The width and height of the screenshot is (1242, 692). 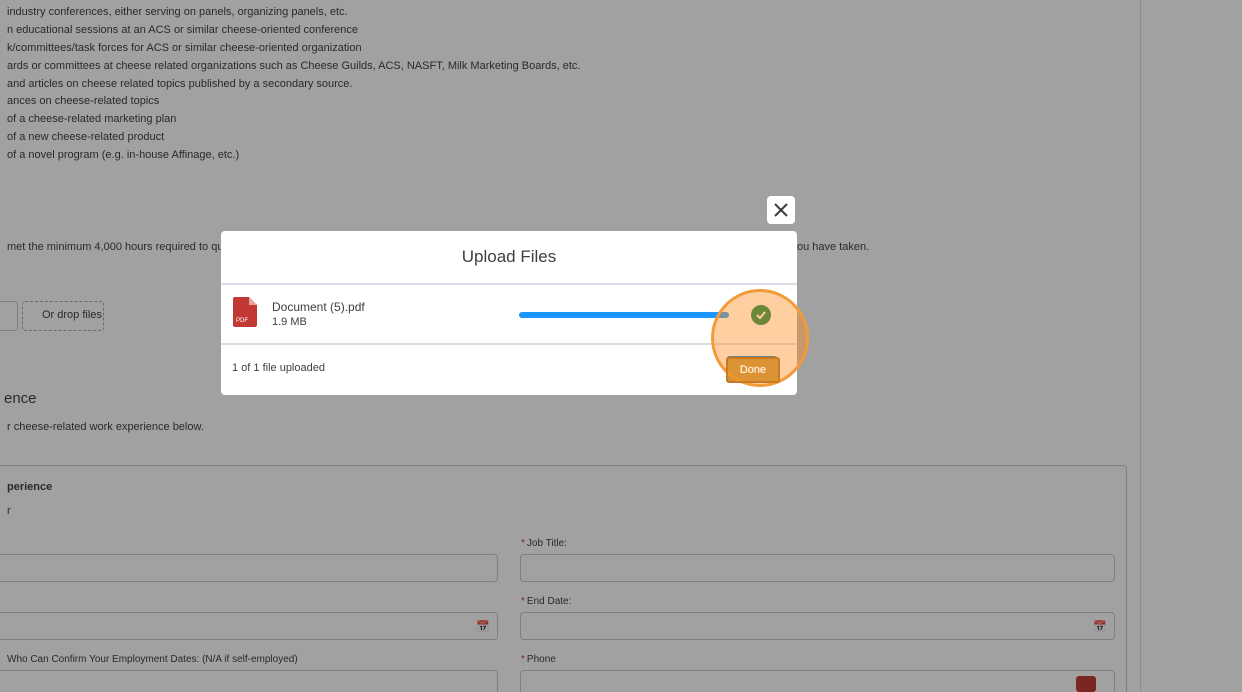 What do you see at coordinates (242, 321) in the screenshot?
I see `pdf-icon-label: PDF` at bounding box center [242, 321].